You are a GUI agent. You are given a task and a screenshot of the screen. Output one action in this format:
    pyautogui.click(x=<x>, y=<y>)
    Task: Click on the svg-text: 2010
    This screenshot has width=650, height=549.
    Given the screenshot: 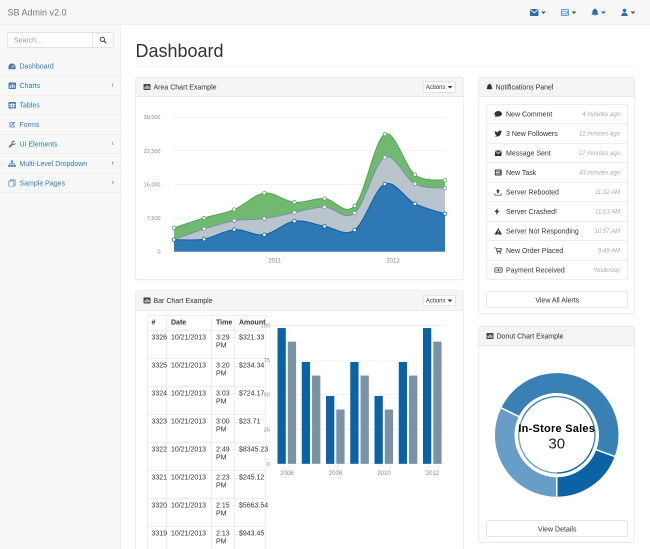 What is the action you would take?
    pyautogui.click(x=384, y=474)
    